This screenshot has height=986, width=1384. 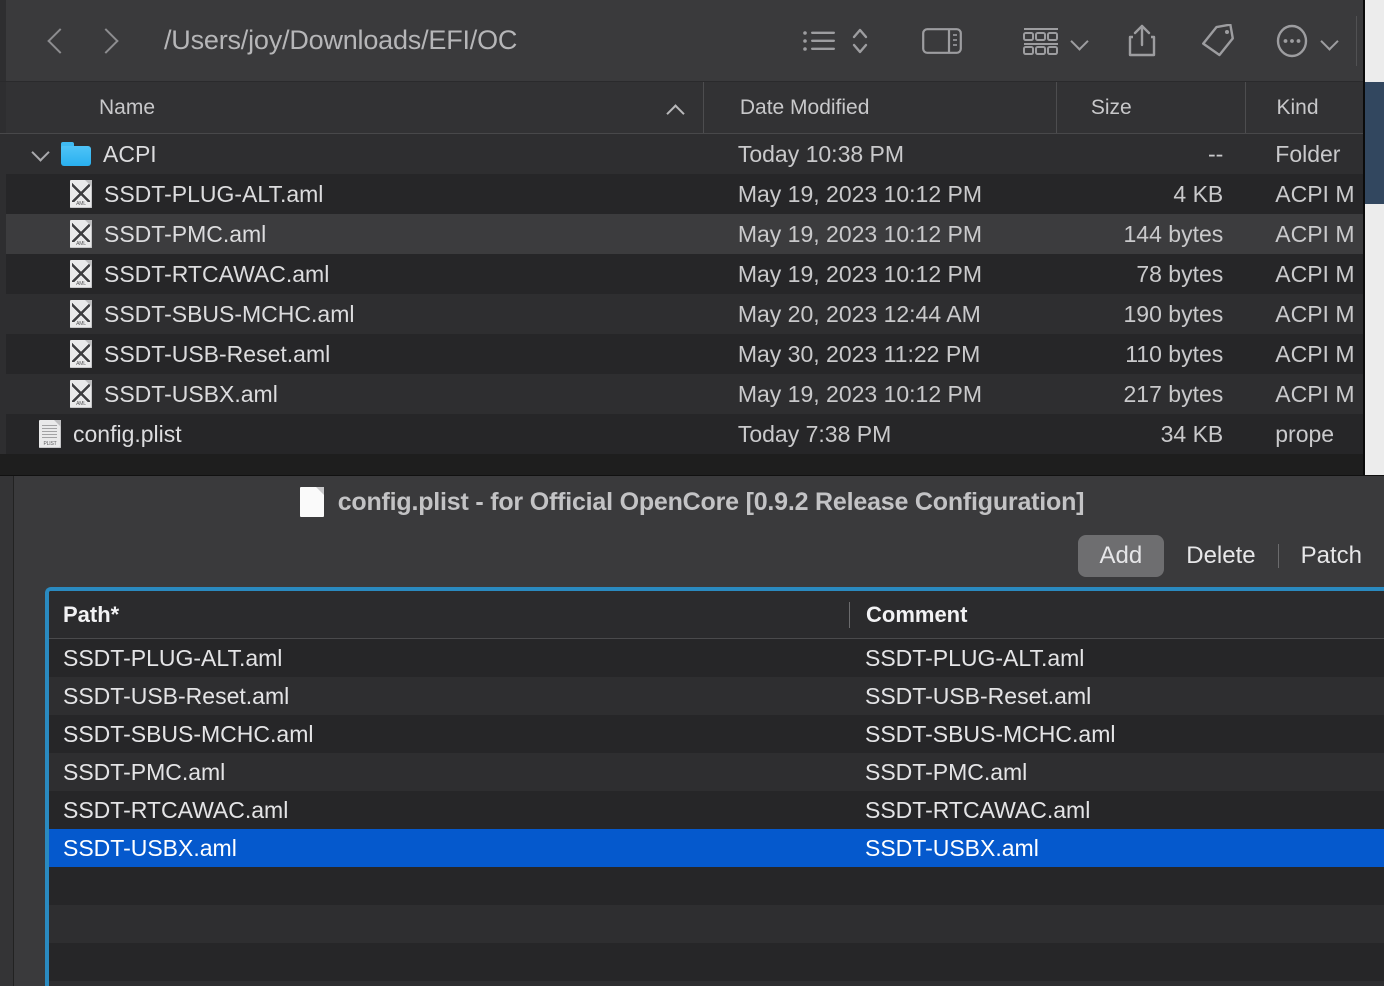 What do you see at coordinates (859, 353) in the screenshot?
I see `file-date-cell: May 30, 2023 11:22 PM` at bounding box center [859, 353].